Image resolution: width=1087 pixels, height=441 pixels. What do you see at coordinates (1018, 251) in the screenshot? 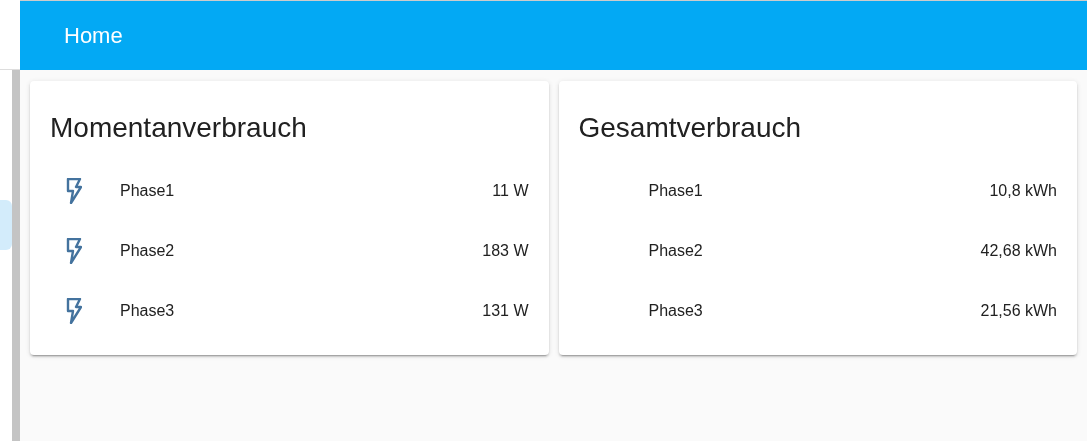
I see `entity-value: 42,68 kWh` at bounding box center [1018, 251].